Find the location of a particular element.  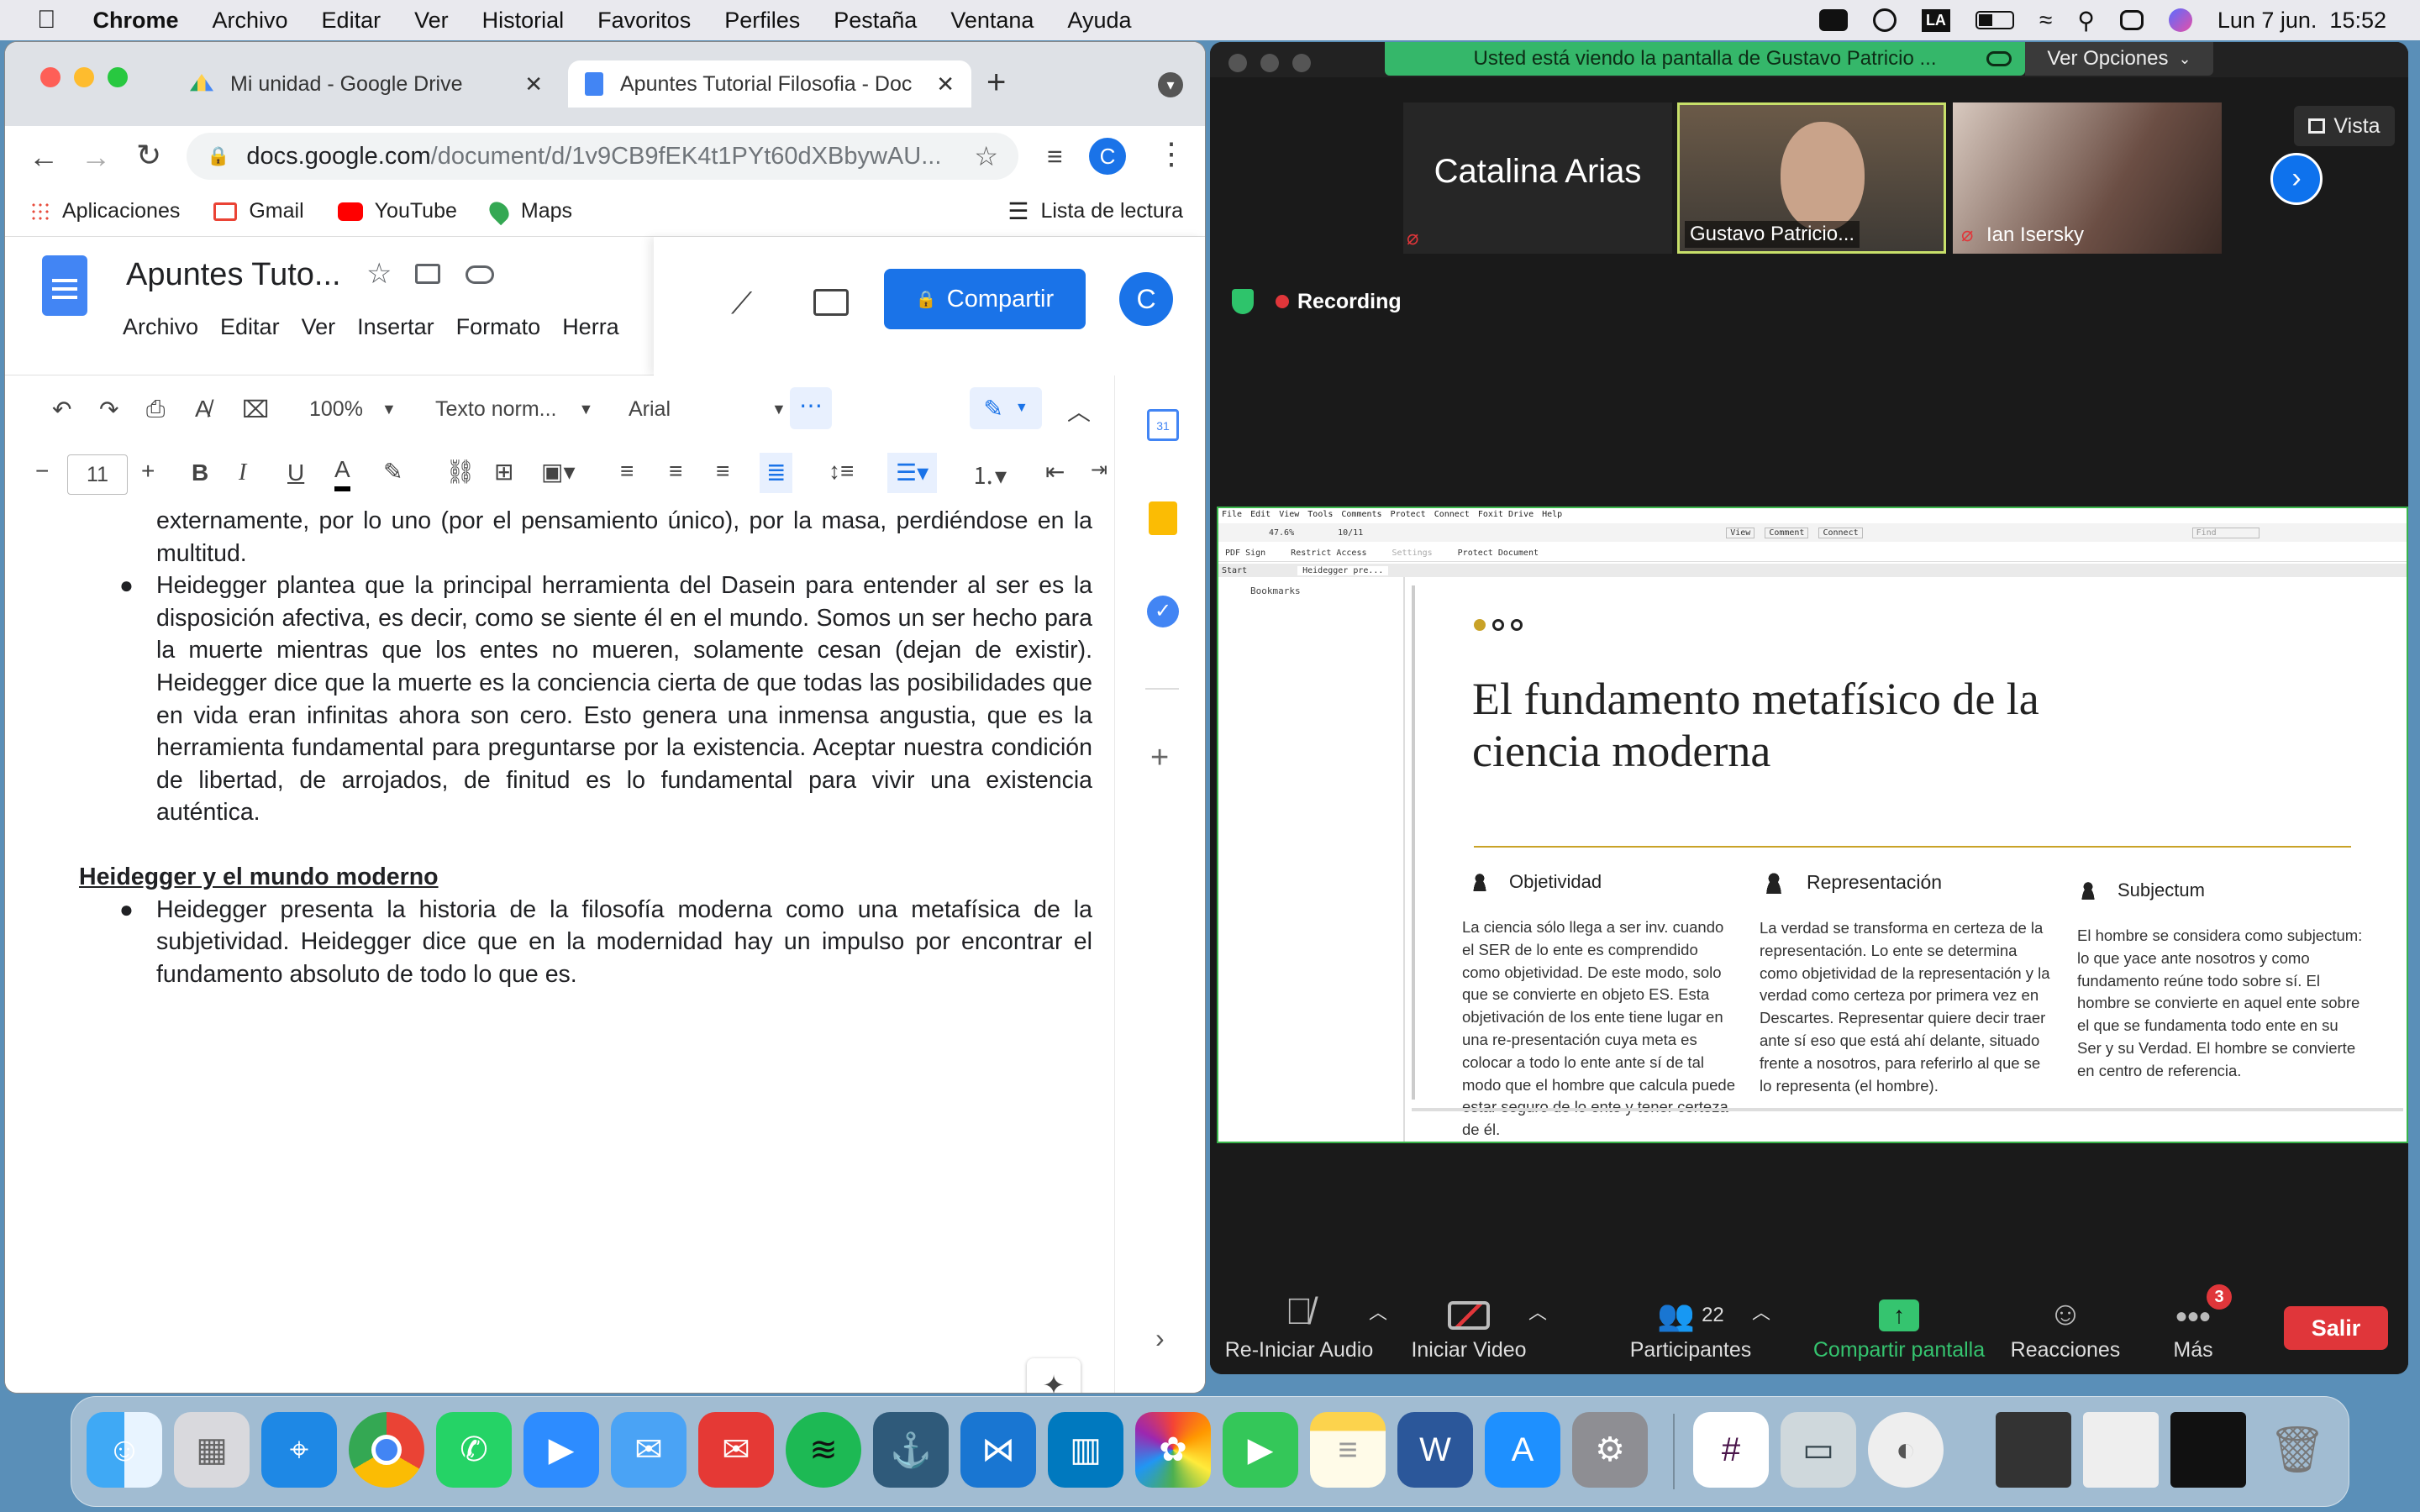

bulleted-list-icon: ☰▾ is located at coordinates (912, 473).